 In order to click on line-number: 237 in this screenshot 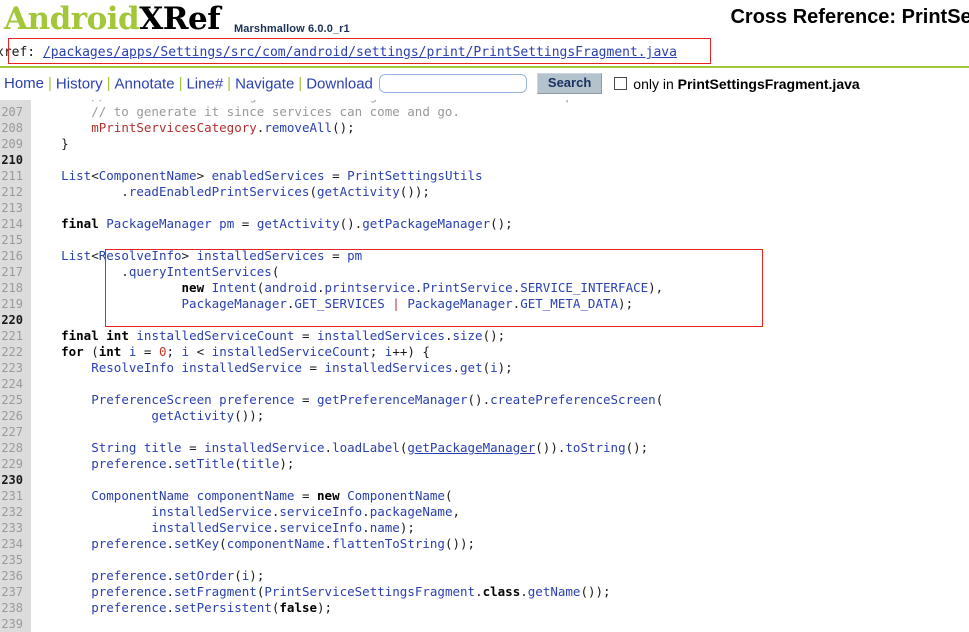, I will do `click(13, 592)`.